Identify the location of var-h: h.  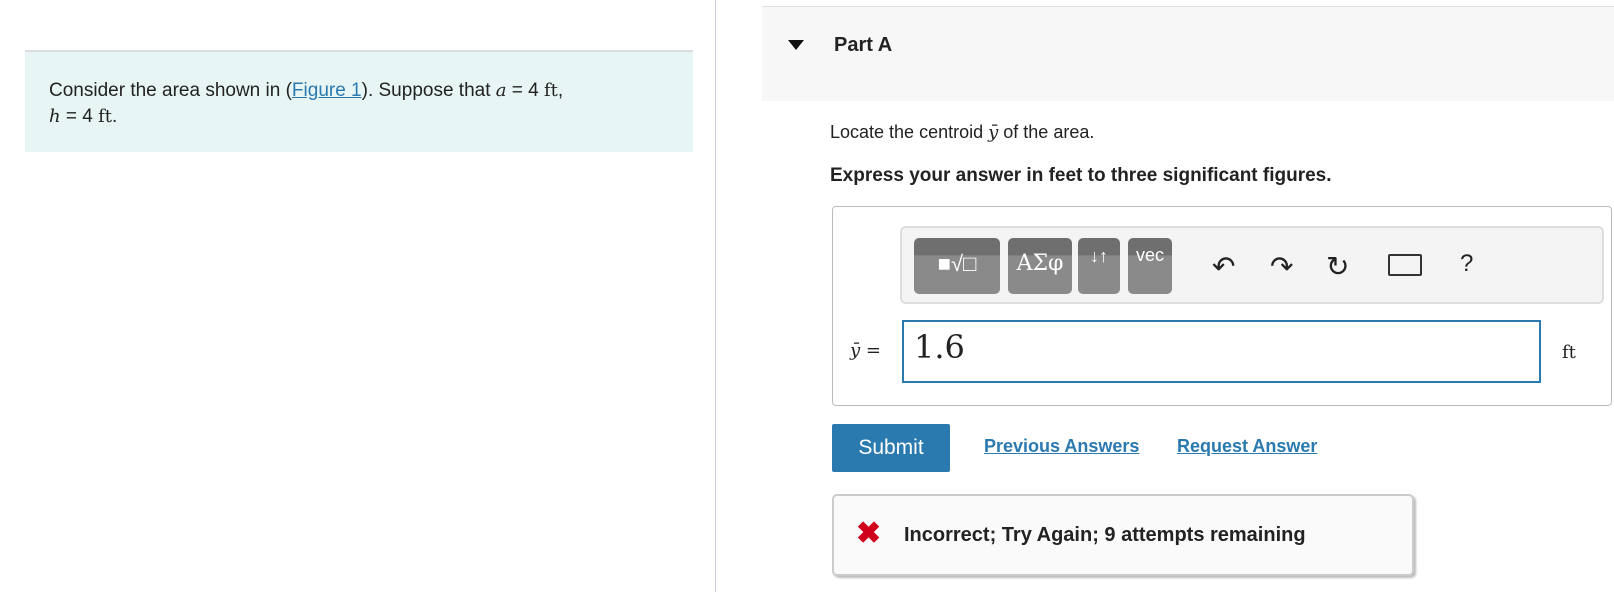
(55, 116).